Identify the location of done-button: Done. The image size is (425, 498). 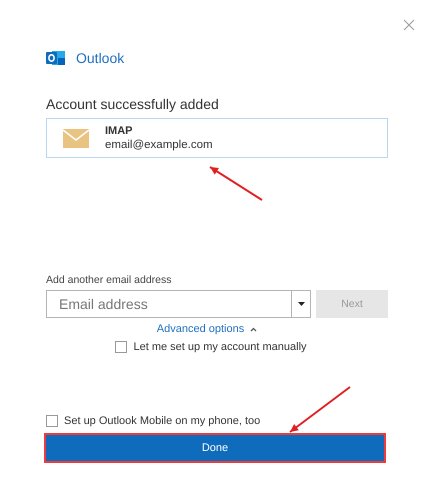
(215, 448).